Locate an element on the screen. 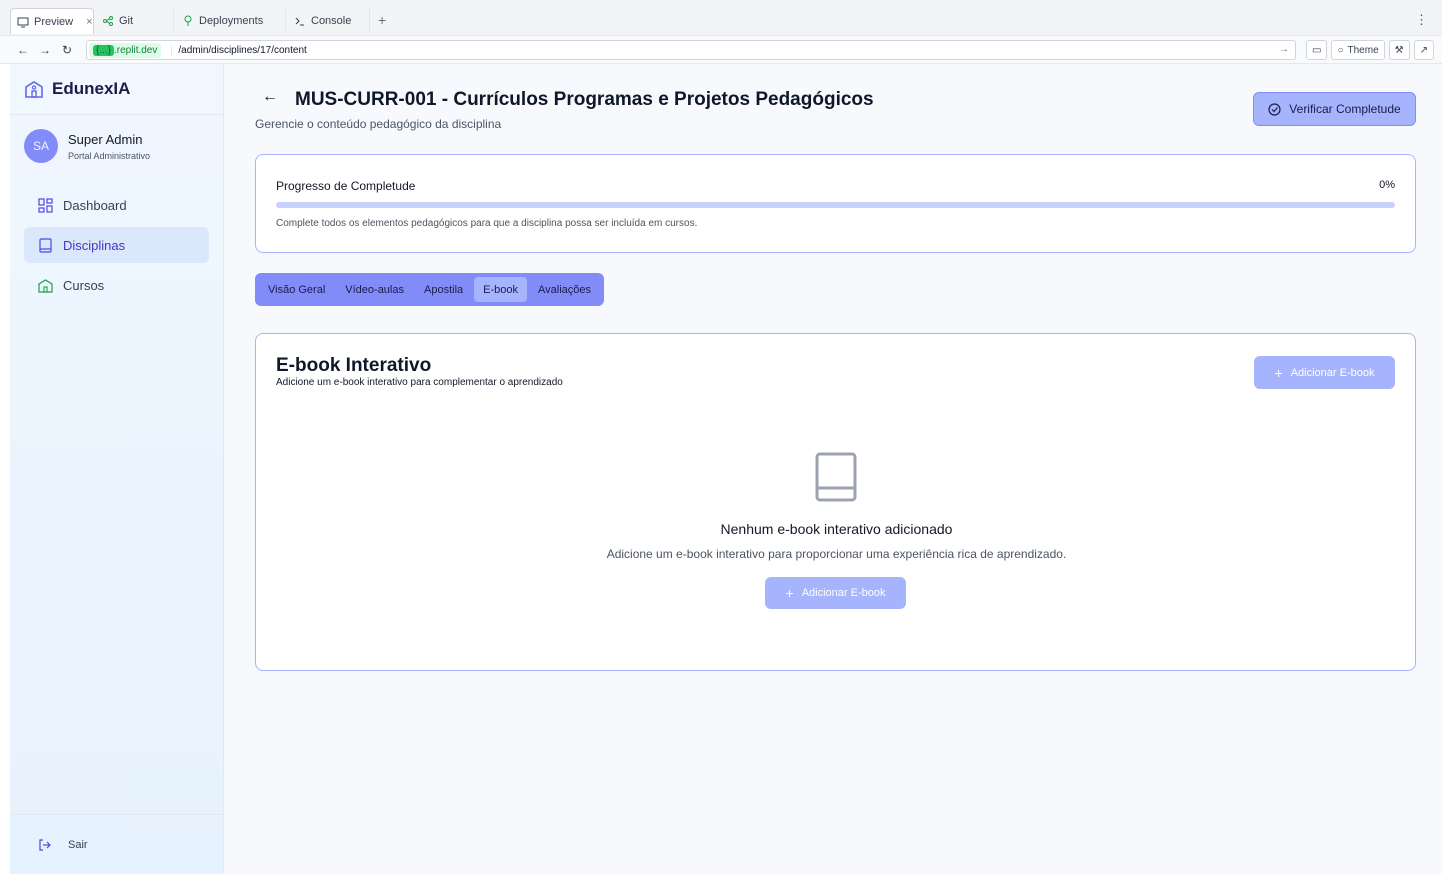 The width and height of the screenshot is (1442, 878). sidebar-item-label: Disciplinas is located at coordinates (94, 245).